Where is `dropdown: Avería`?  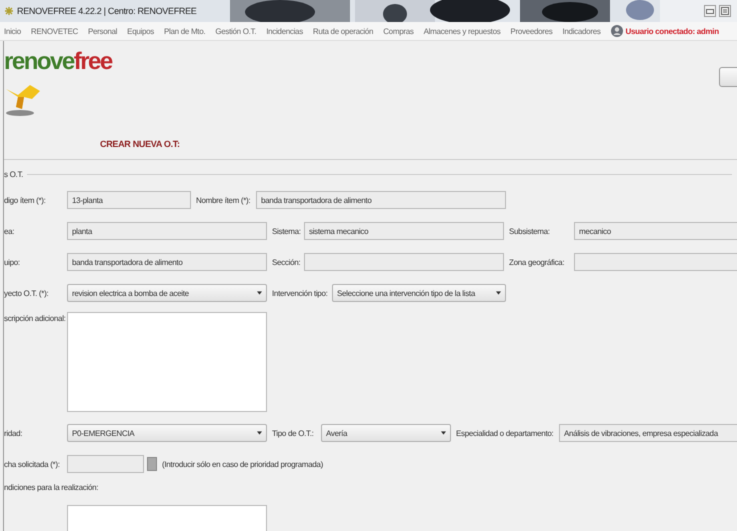 dropdown: Avería is located at coordinates (386, 433).